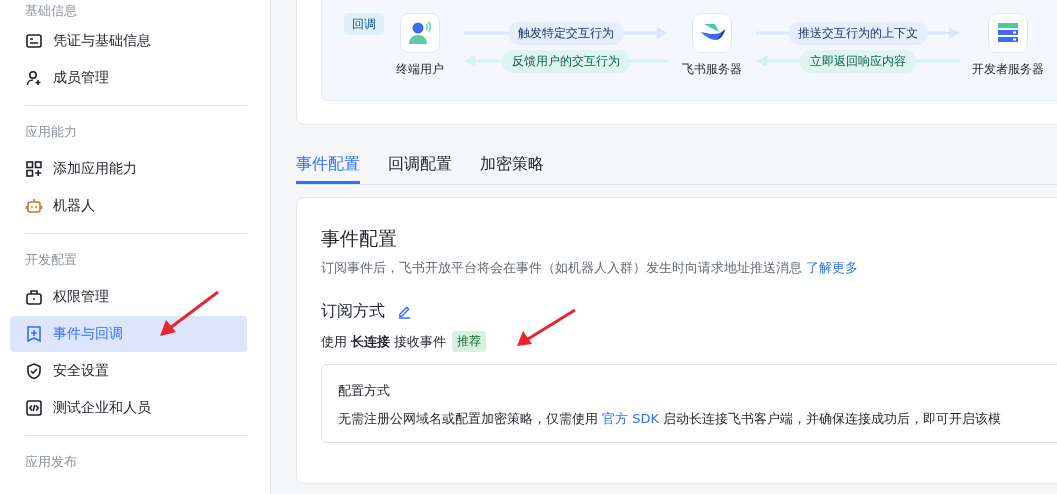  Describe the element at coordinates (712, 33) in the screenshot. I see `bird-logo-icon` at that location.